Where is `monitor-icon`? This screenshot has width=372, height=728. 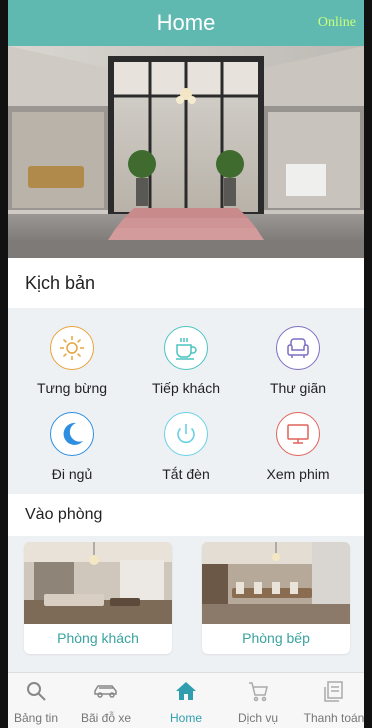
monitor-icon is located at coordinates (298, 434).